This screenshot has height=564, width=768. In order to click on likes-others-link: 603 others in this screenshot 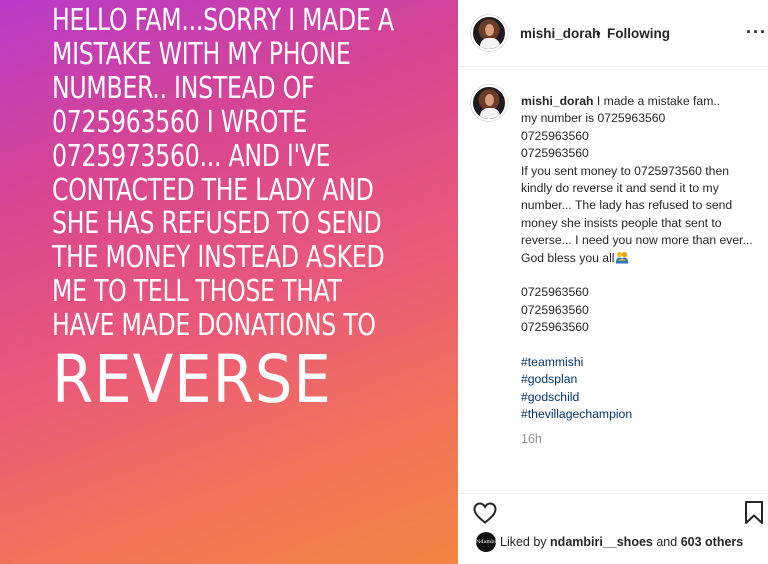, I will do `click(712, 542)`.